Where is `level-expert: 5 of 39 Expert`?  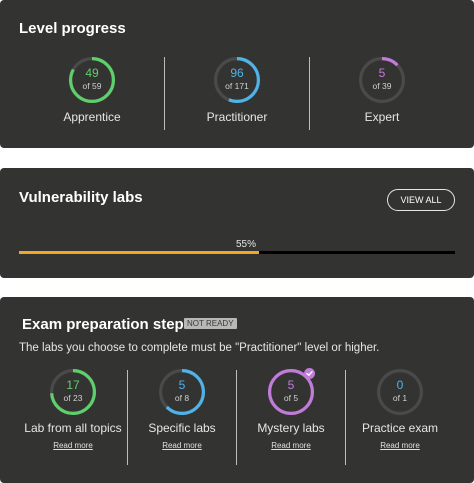
level-expert: 5 of 39 Expert is located at coordinates (382, 92).